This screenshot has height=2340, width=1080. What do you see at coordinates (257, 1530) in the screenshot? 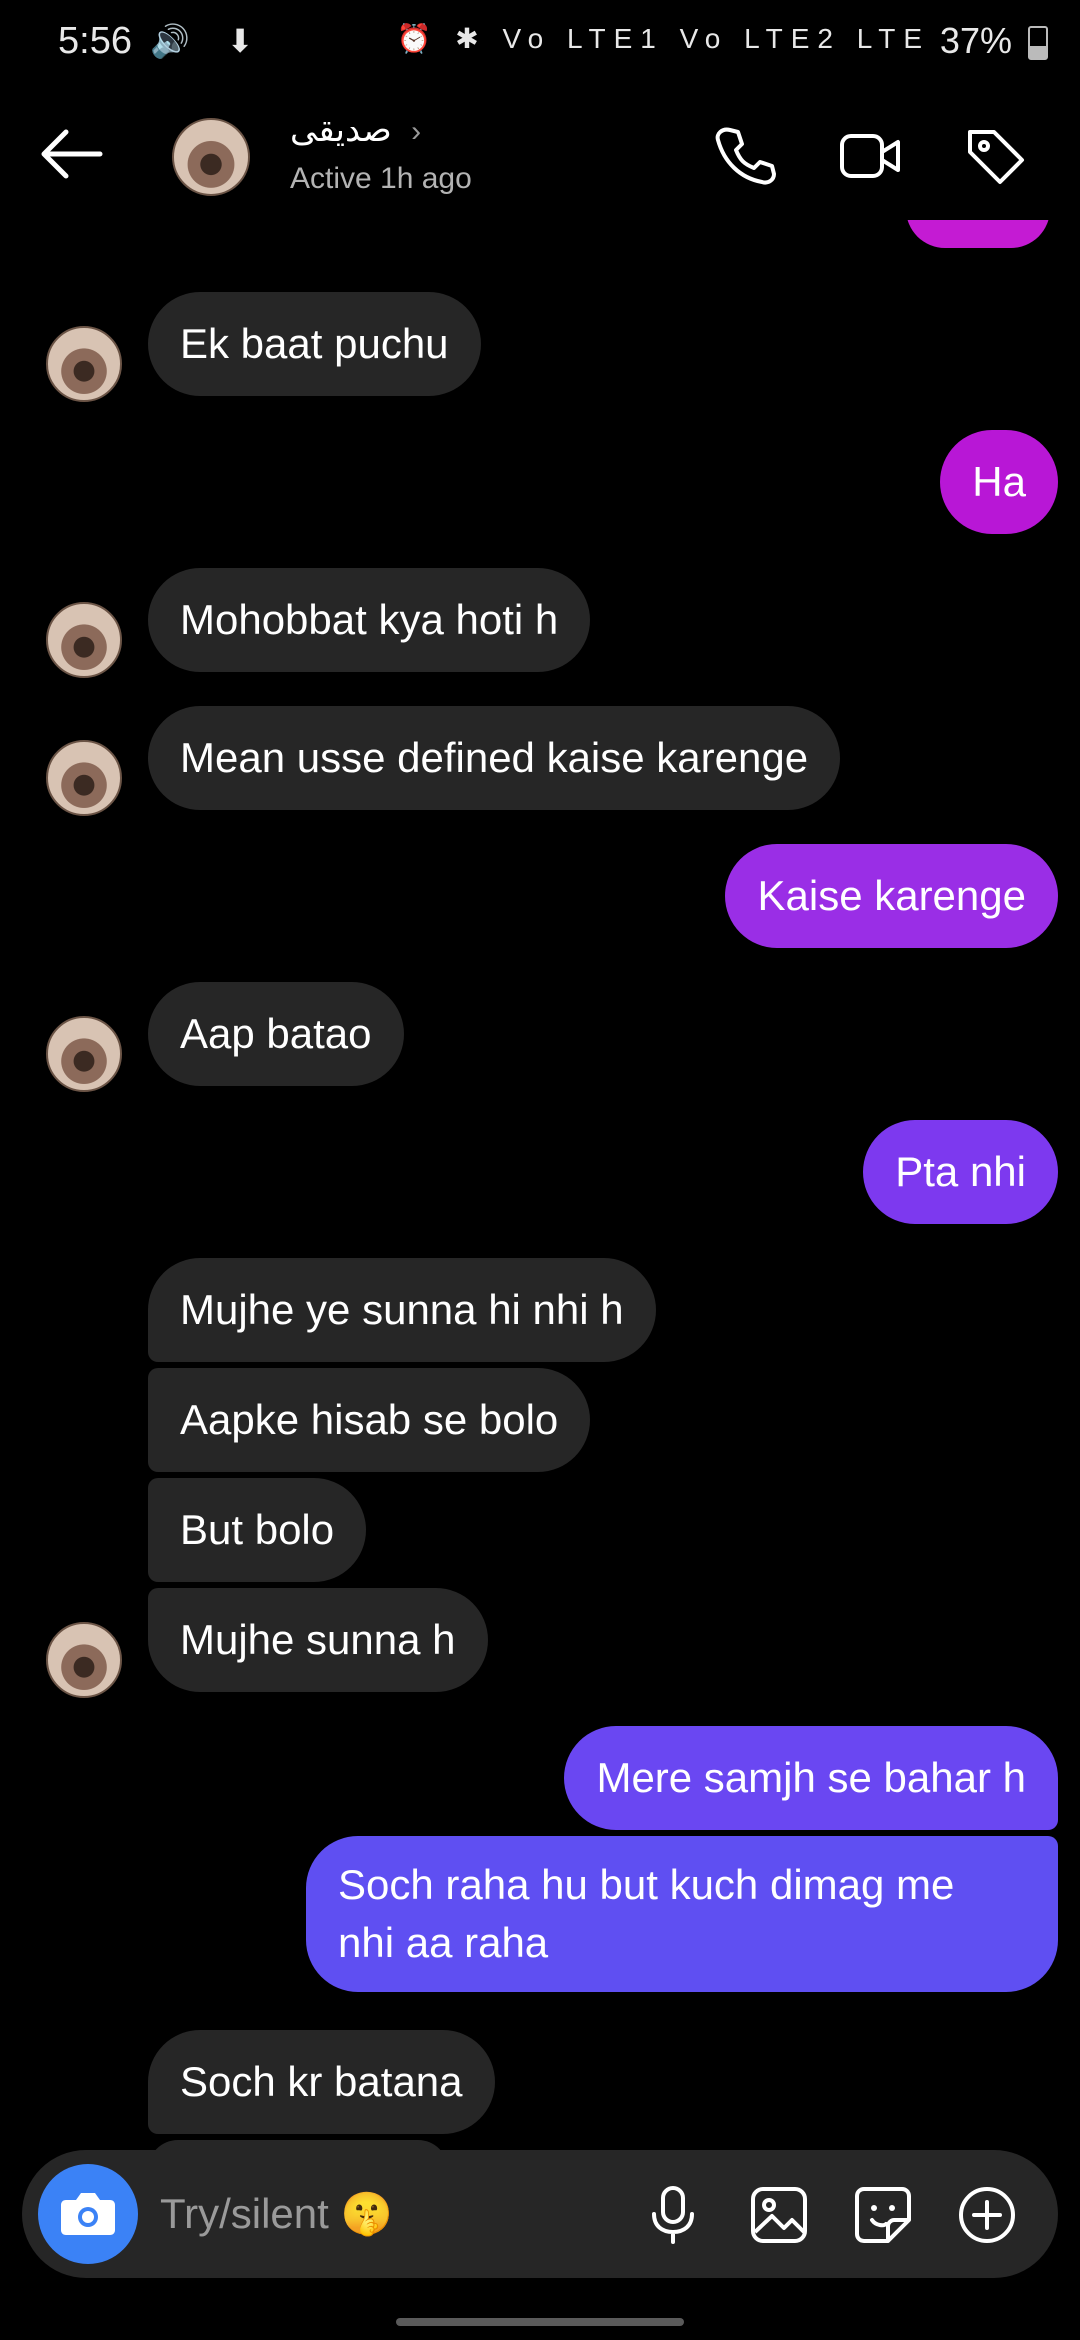
I see `message-bubble-incoming: But bolo` at bounding box center [257, 1530].